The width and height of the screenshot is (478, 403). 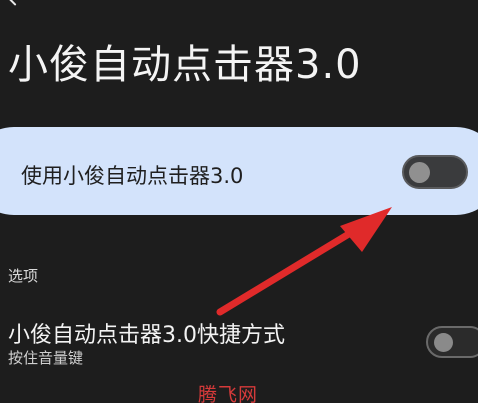 I want to click on shortcut-toggle, so click(x=452, y=342).